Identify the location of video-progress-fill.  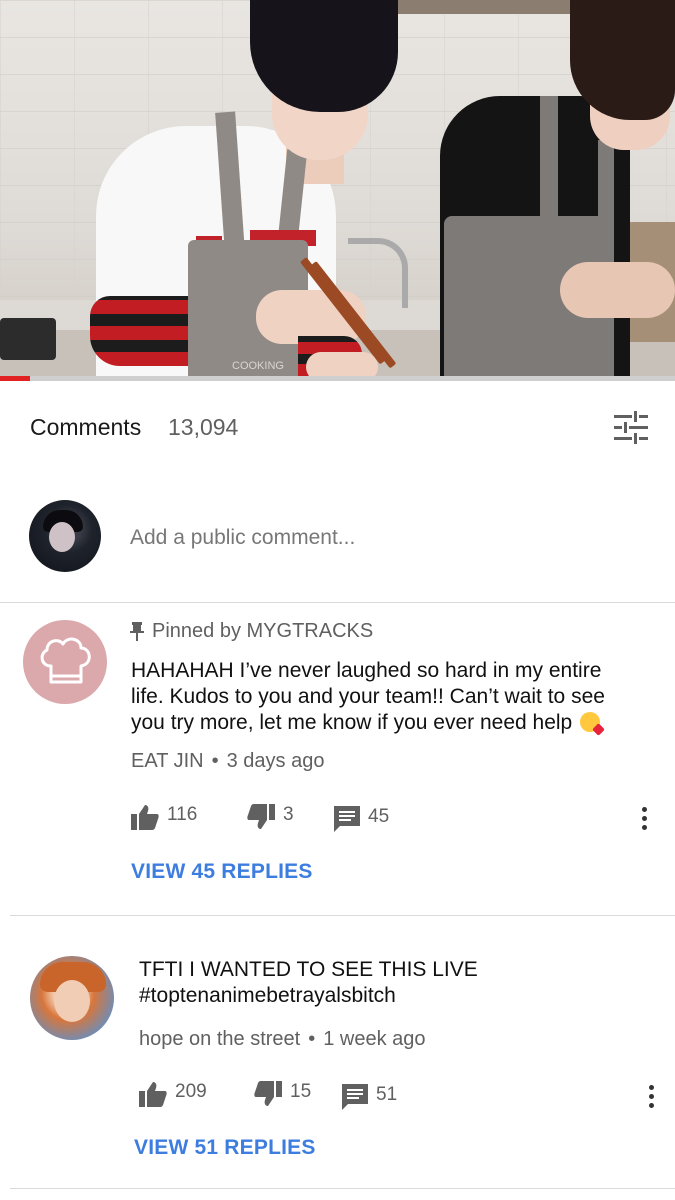
(15, 378).